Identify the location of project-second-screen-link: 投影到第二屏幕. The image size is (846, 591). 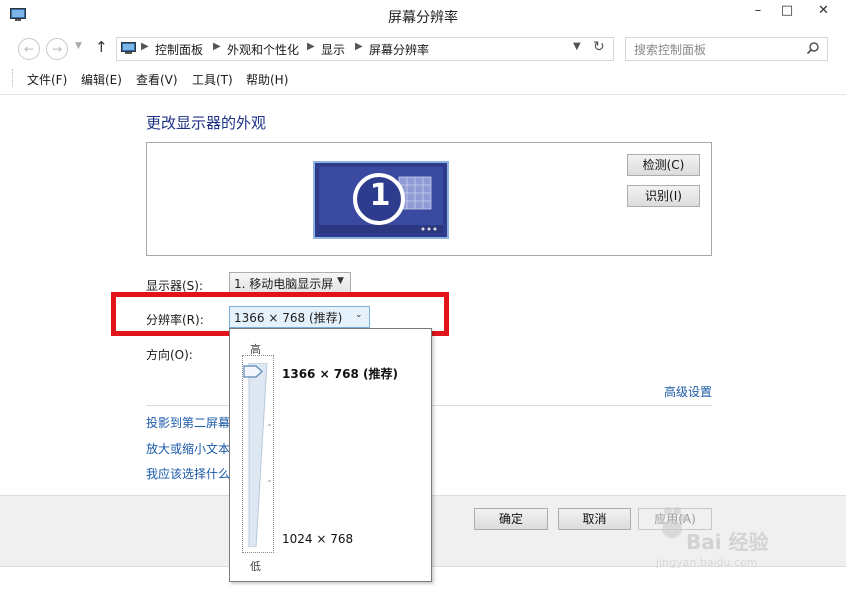
(188, 422).